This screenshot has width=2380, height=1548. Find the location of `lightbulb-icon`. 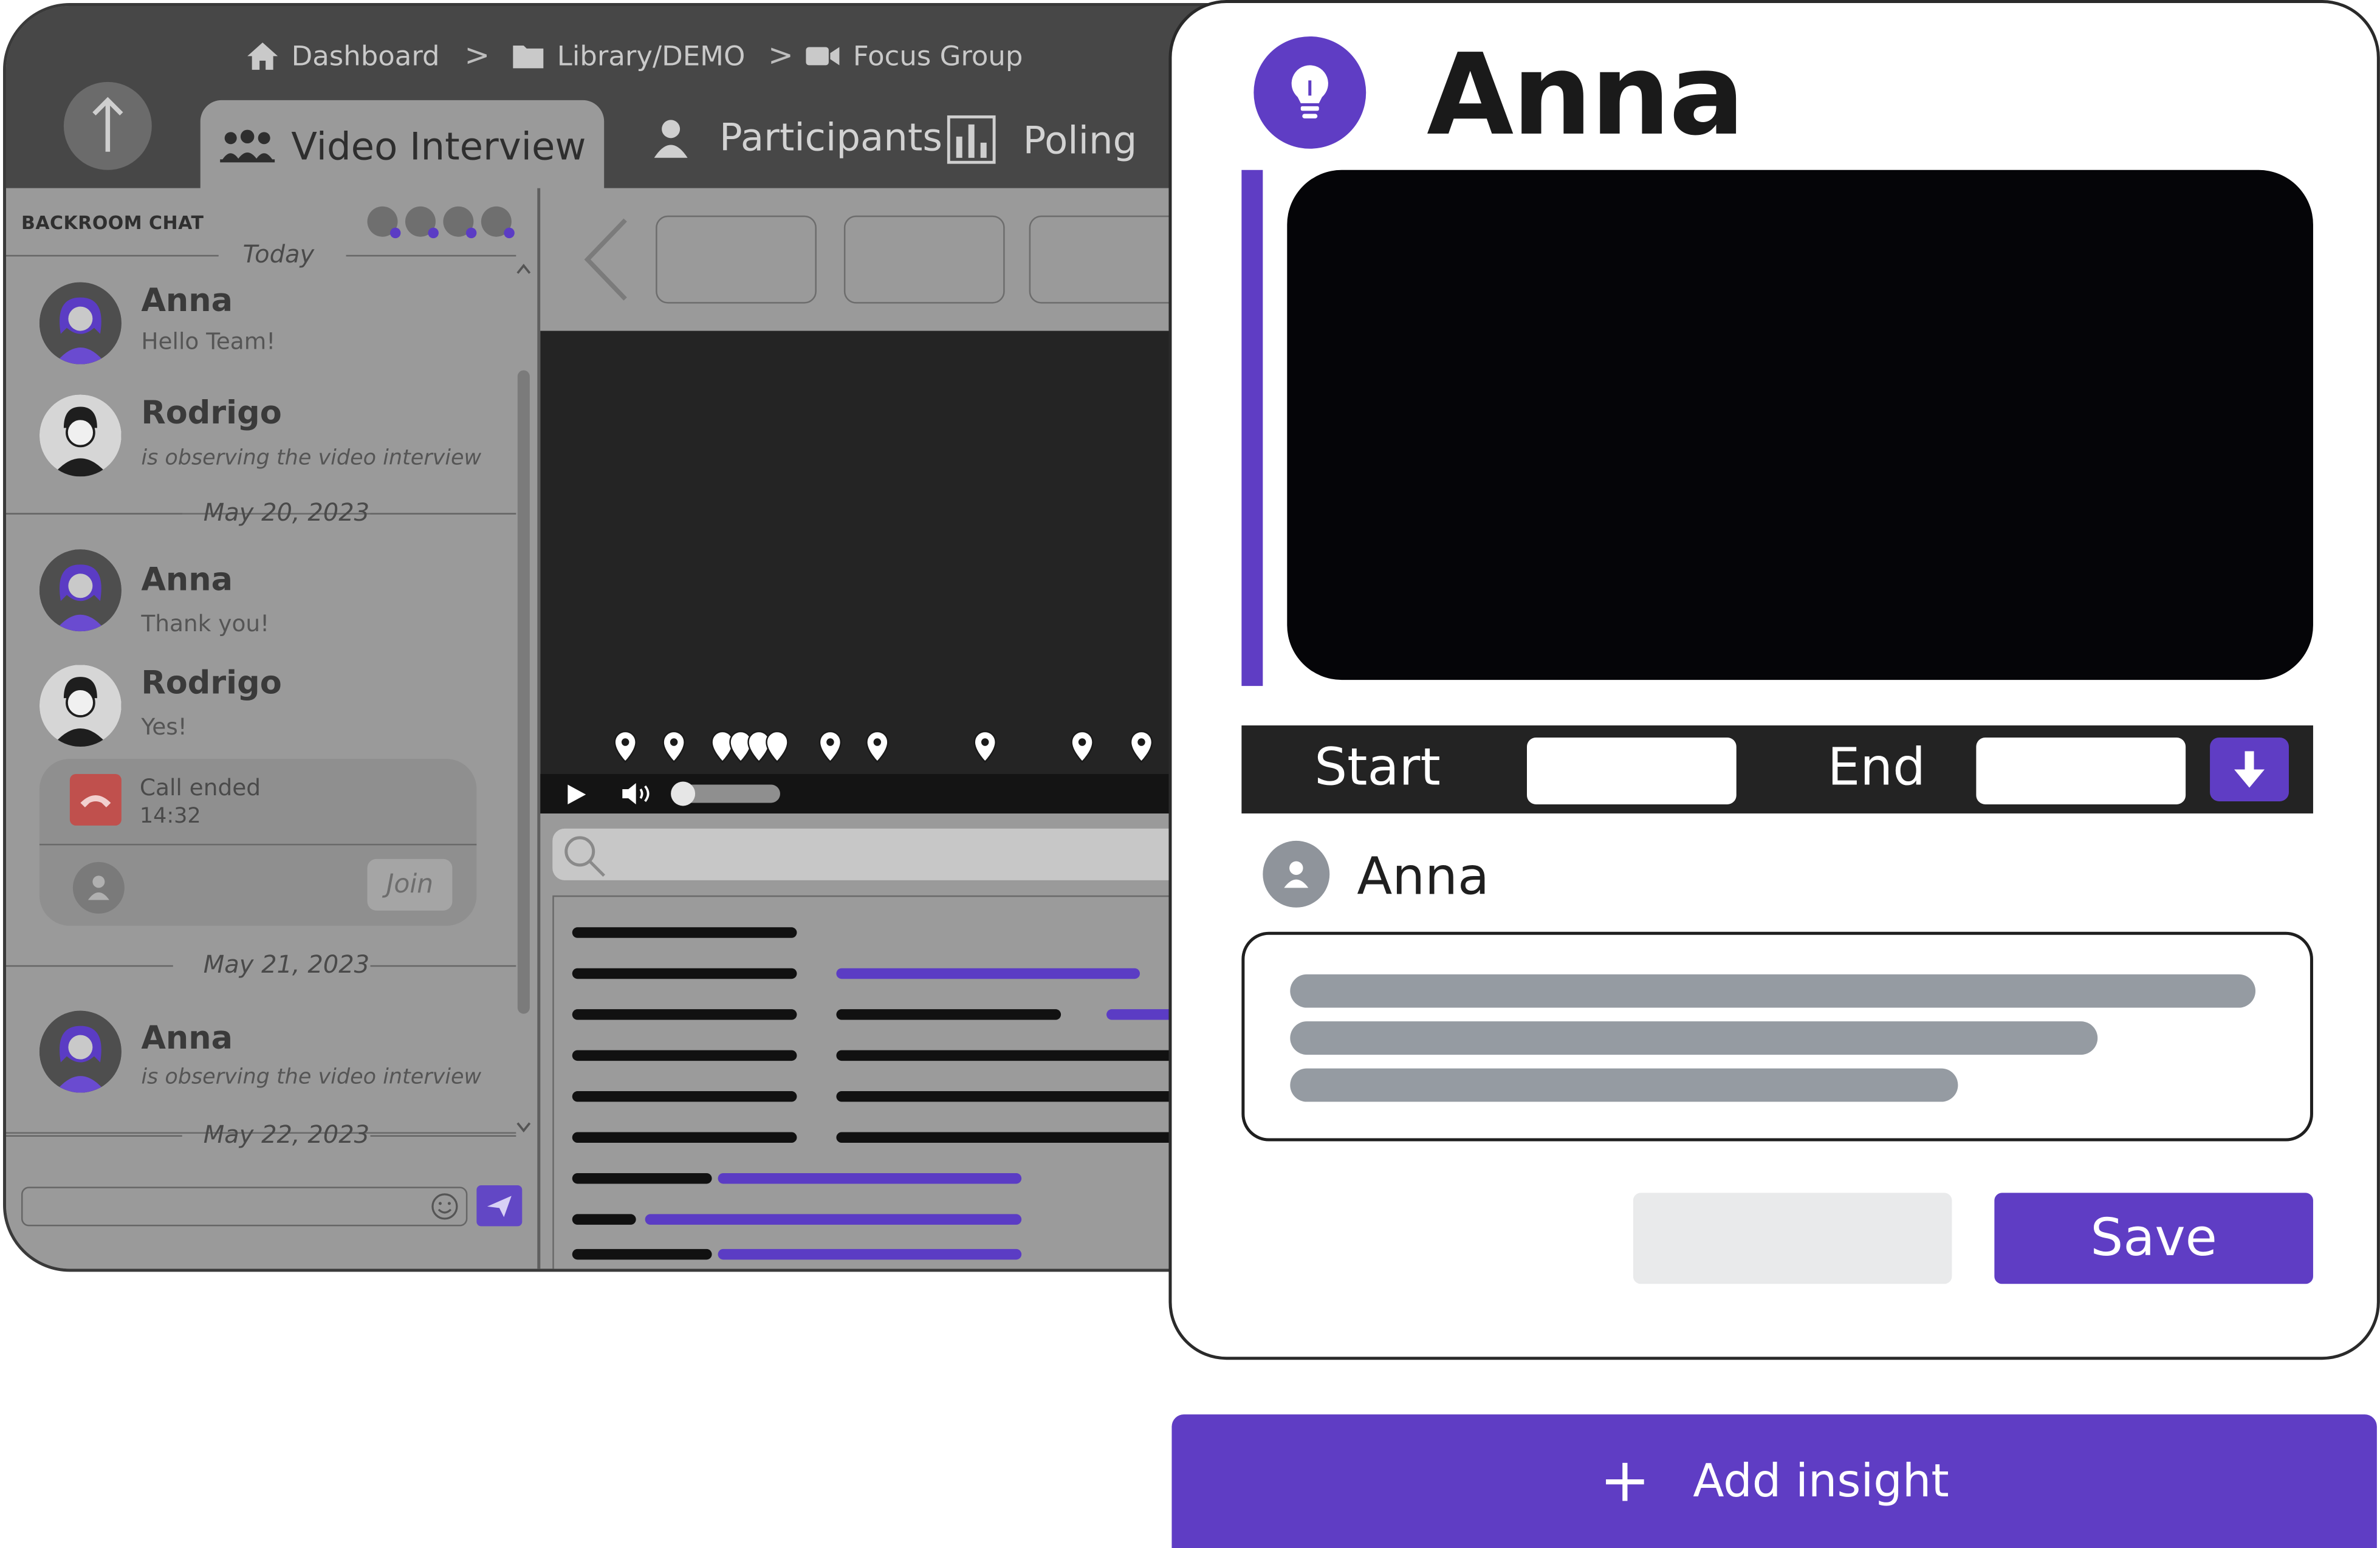

lightbulb-icon is located at coordinates (1310, 92).